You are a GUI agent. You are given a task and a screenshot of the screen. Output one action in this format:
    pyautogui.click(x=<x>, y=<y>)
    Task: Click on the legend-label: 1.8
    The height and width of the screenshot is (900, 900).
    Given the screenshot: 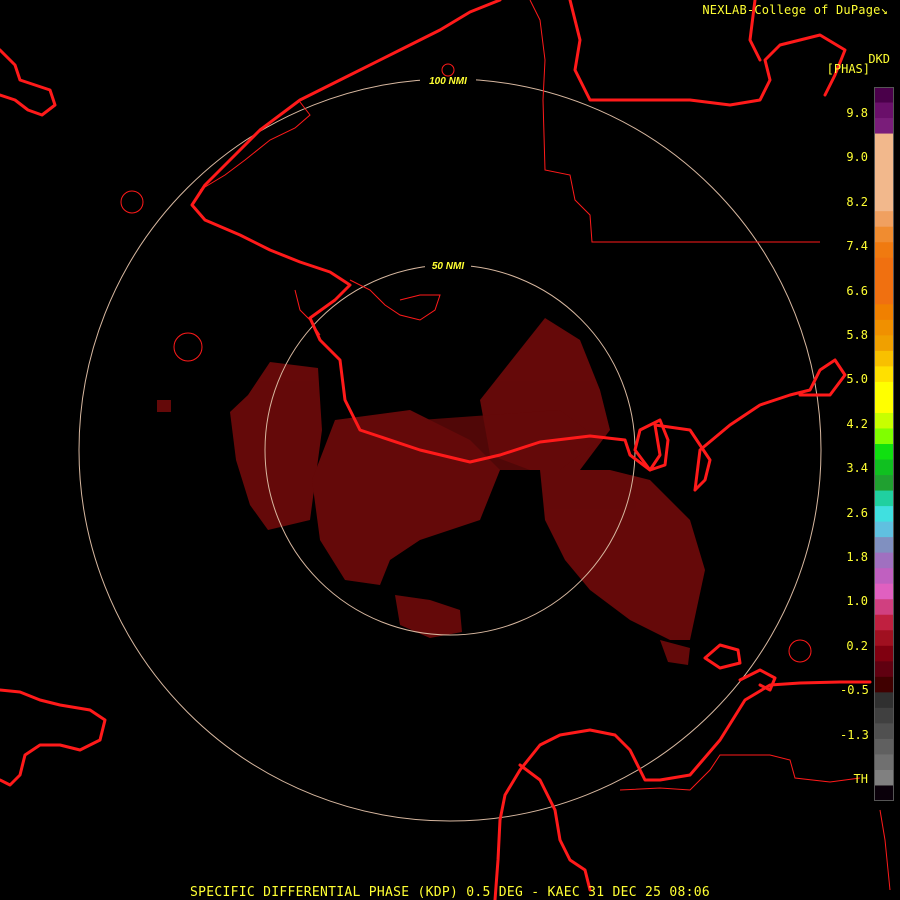 What is the action you would take?
    pyautogui.click(x=857, y=557)
    